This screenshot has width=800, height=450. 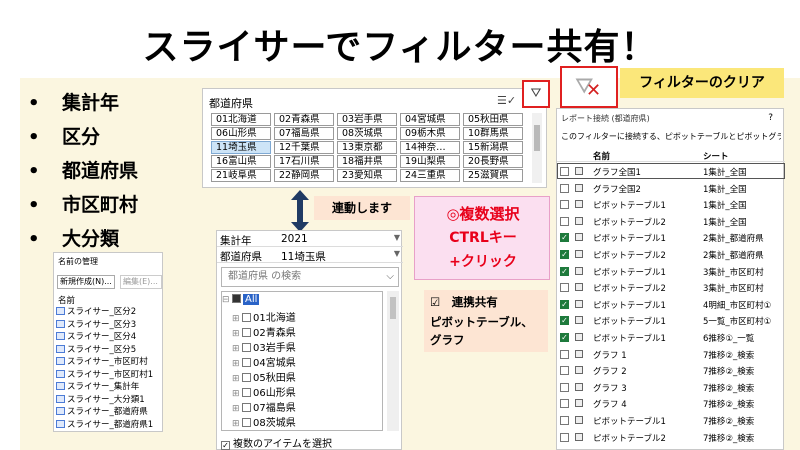 What do you see at coordinates (264, 316) in the screenshot?
I see `tree-item: ⊞ 01北海道` at bounding box center [264, 316].